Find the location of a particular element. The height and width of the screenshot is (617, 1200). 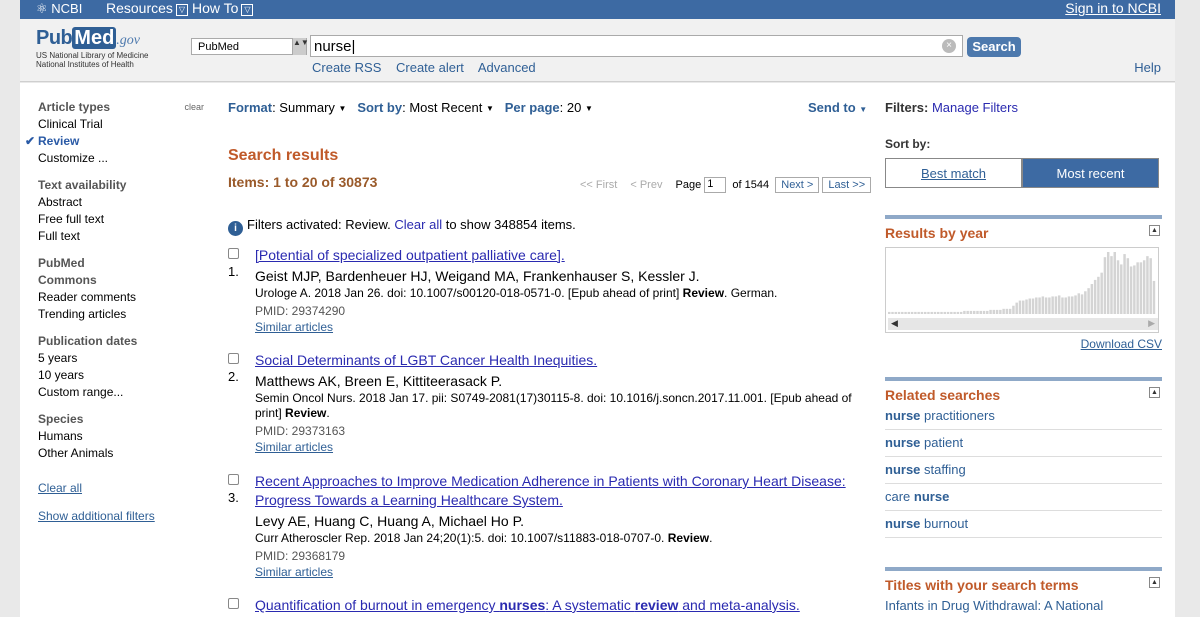

filter-abstract: Abstract is located at coordinates (123, 202).